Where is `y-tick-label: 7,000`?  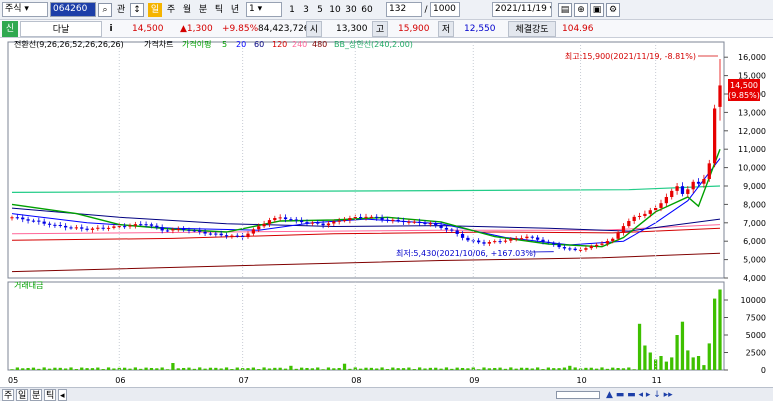 y-tick-label: 7,000 is located at coordinates (754, 223).